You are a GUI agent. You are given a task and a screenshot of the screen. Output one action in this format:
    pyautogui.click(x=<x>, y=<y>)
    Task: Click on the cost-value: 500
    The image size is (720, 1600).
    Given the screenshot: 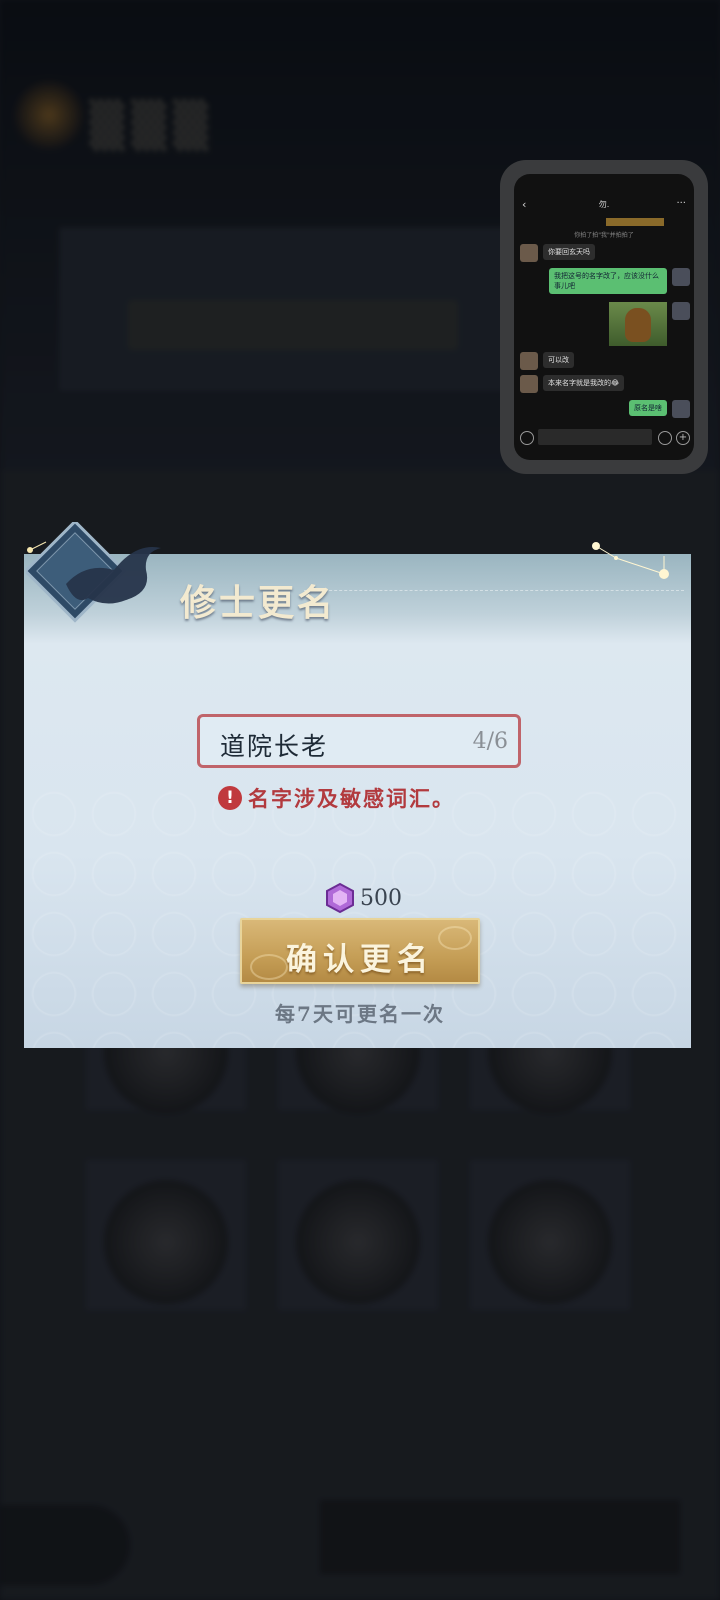 What is the action you would take?
    pyautogui.click(x=381, y=898)
    